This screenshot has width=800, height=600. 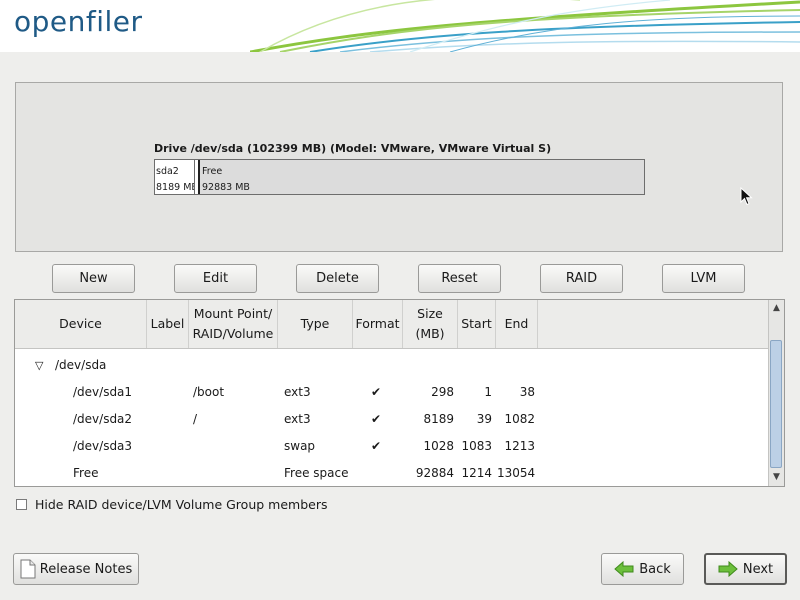 I want to click on hide-raid-lvm-checkbox, so click(x=21, y=504).